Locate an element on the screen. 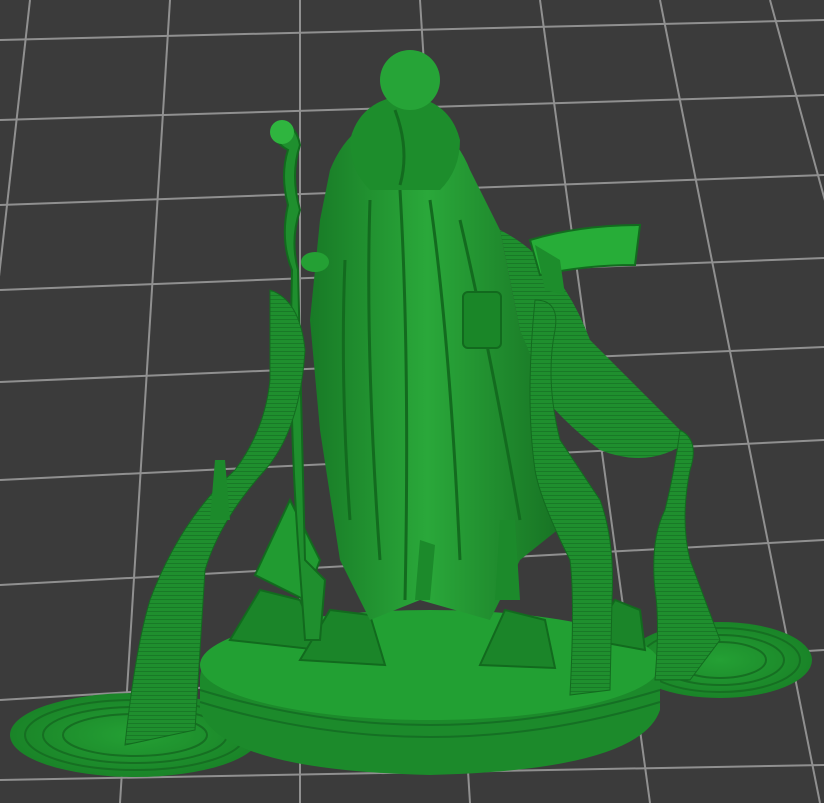  wizard-head is located at coordinates (405, 120).